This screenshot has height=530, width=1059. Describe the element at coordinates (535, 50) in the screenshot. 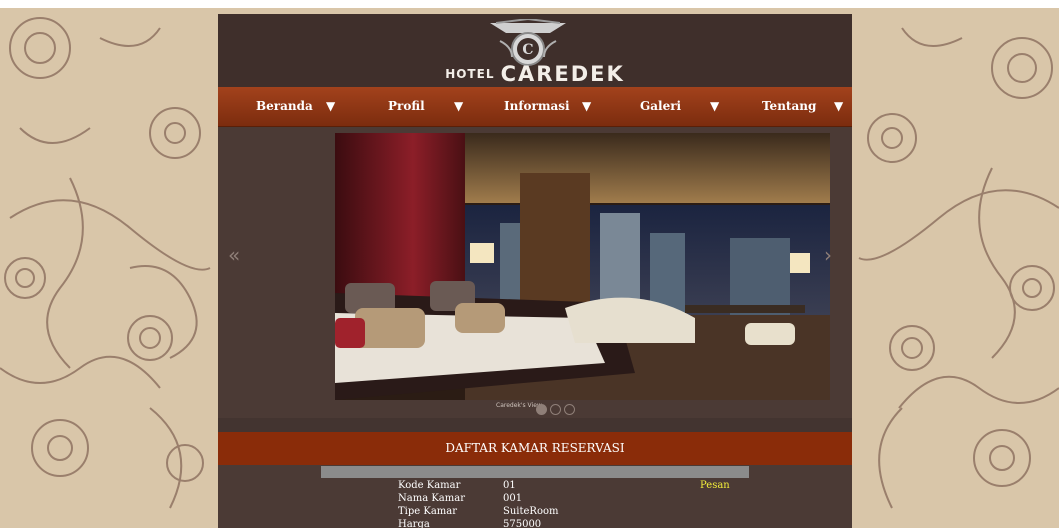

I see `site-header: C HOTEL CAREDEK` at that location.